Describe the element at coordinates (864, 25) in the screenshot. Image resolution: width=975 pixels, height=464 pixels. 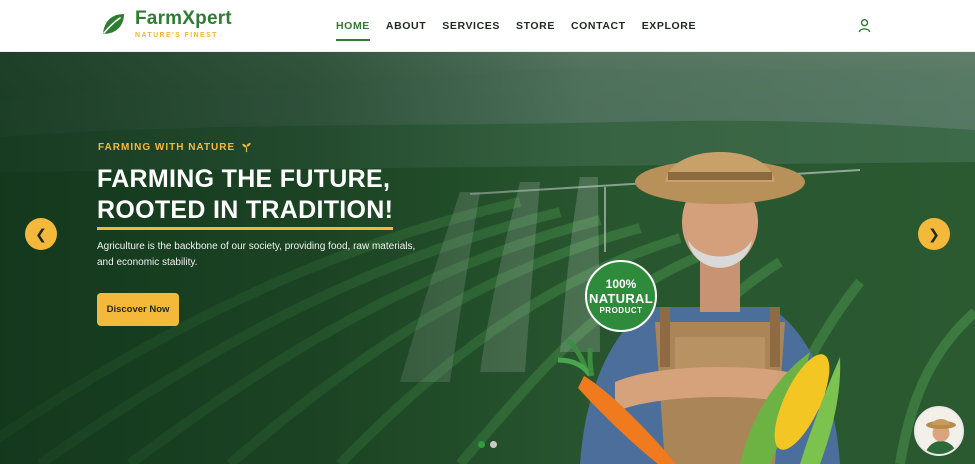
I see `user-icon` at that location.